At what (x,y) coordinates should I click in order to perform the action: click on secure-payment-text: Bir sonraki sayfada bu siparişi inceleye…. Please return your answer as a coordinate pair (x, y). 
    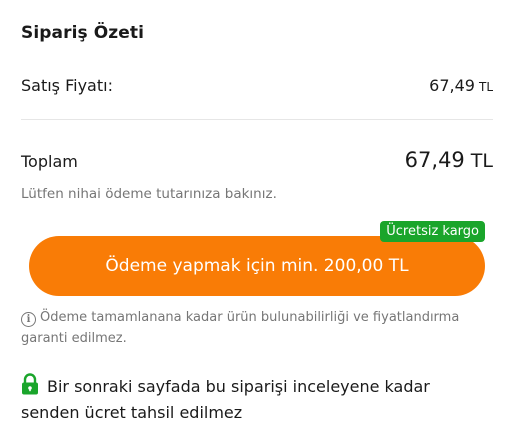
    Looking at the image, I should click on (225, 399).